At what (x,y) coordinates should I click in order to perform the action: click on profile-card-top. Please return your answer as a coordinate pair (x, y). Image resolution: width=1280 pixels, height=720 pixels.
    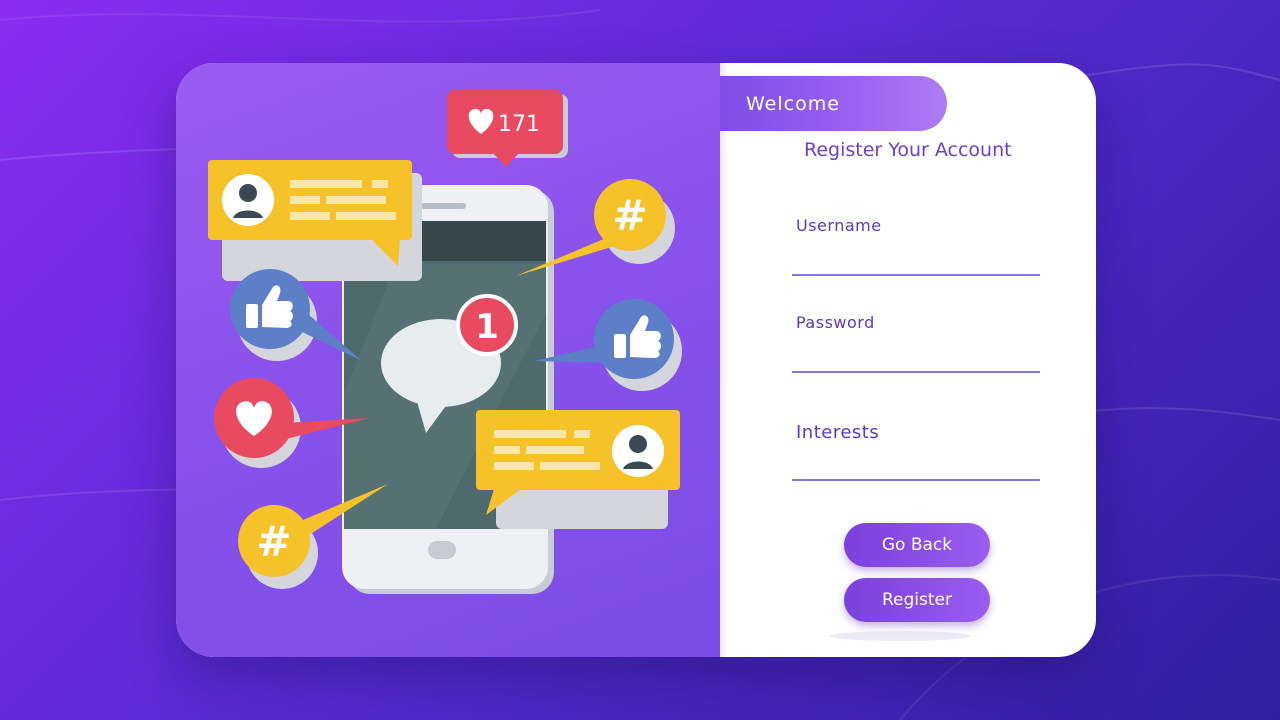
    Looking at the image, I should click on (315, 220).